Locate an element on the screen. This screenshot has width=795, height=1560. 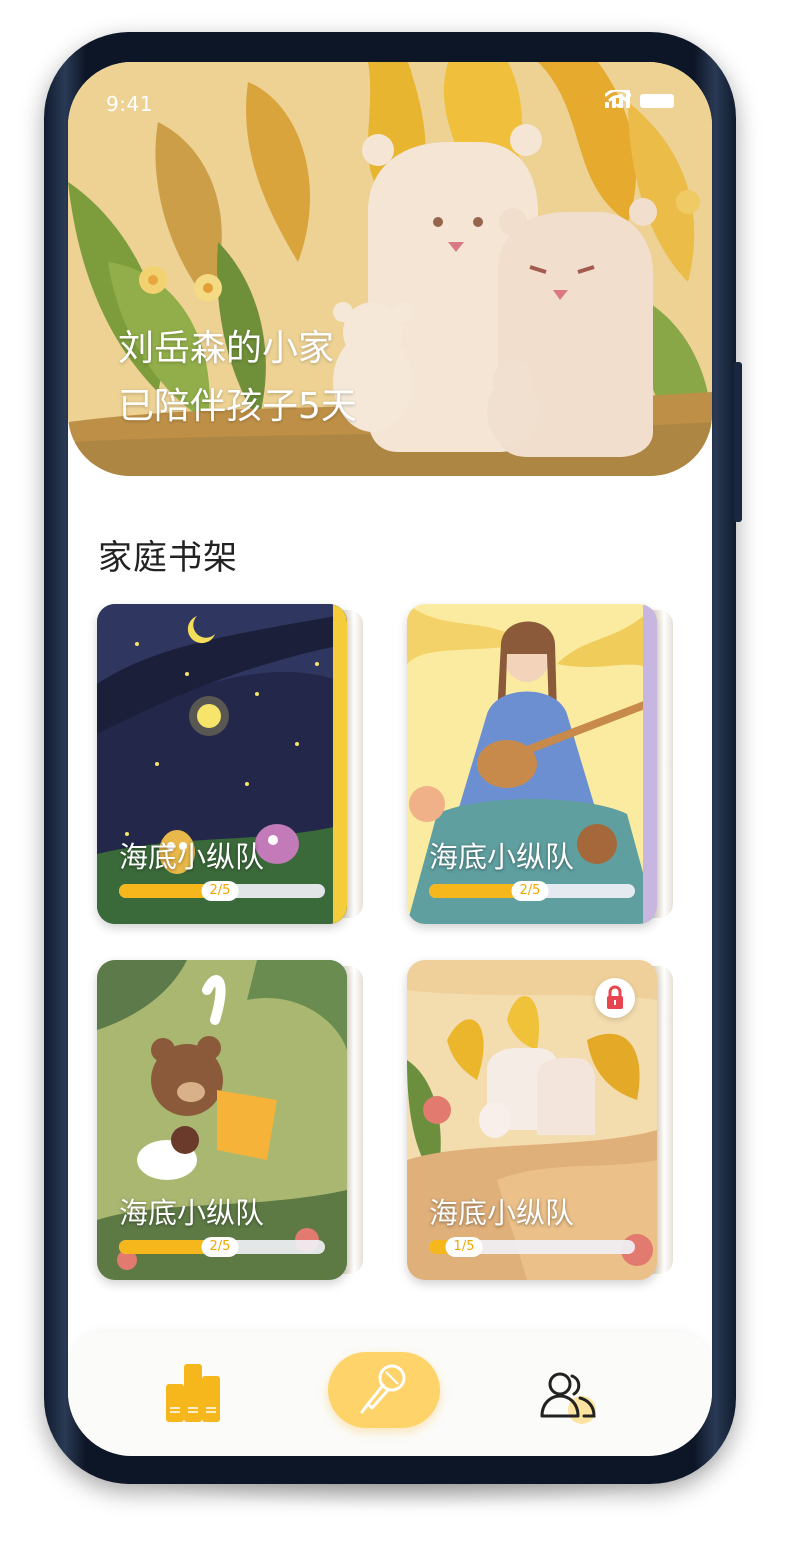
hero-line-1: 刘岳森的小家 is located at coordinates (226, 348).